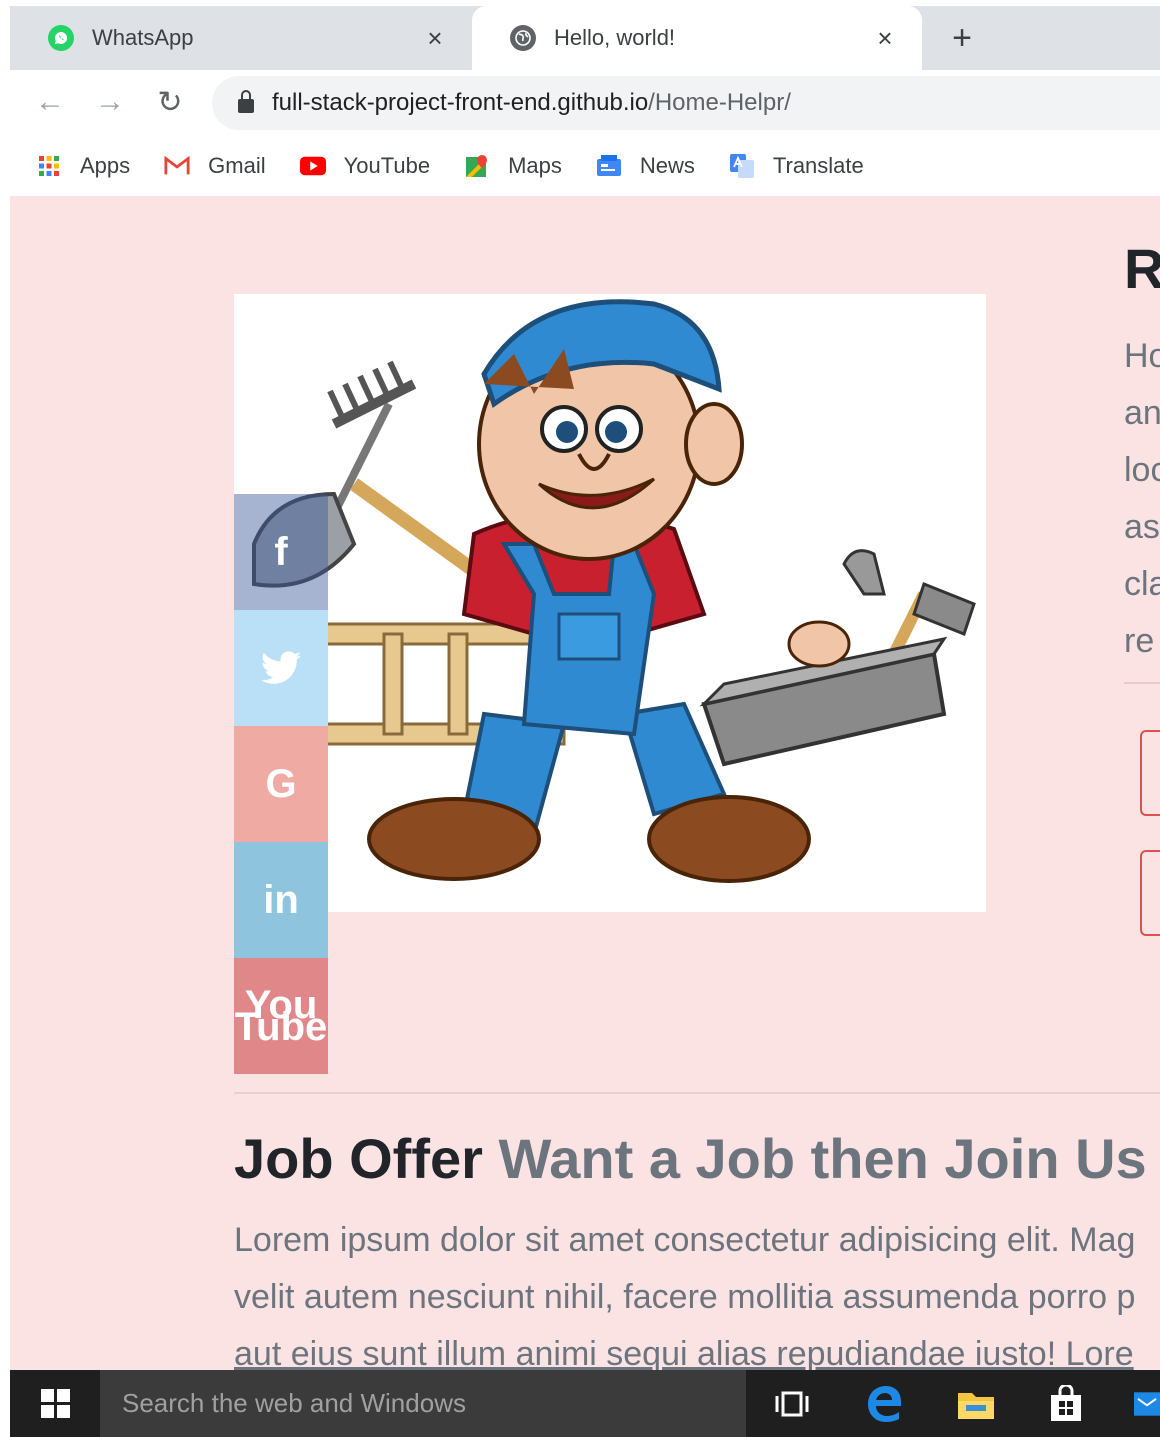 The height and width of the screenshot is (1437, 1160). I want to click on bookmark-youtube: YouTube, so click(365, 166).